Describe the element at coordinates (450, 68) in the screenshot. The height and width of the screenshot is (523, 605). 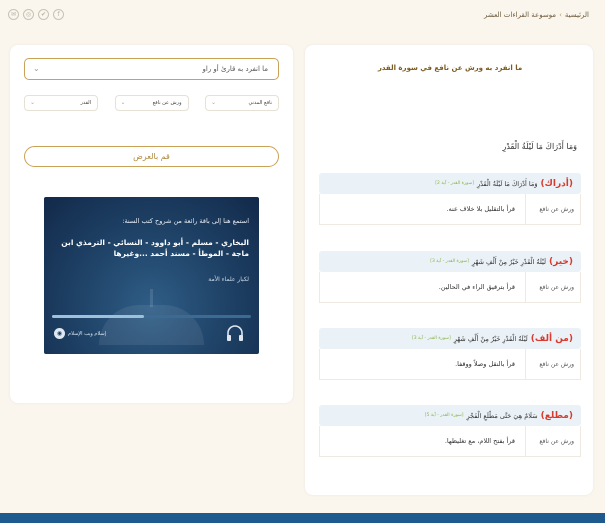
I see `results-title: ما انفرد به ورش عن نافع في سورة القدر` at that location.